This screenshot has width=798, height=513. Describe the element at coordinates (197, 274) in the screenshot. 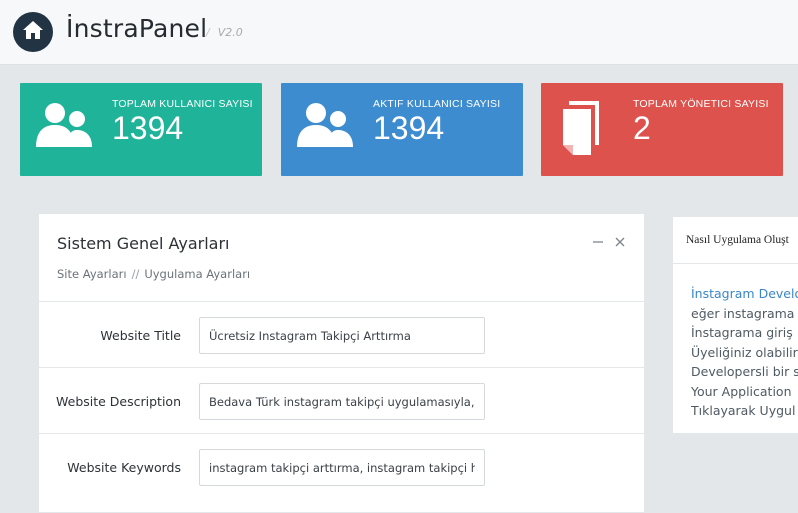

I see `breadcrumb-item-app-settings: Uygulama Ayarları` at that location.